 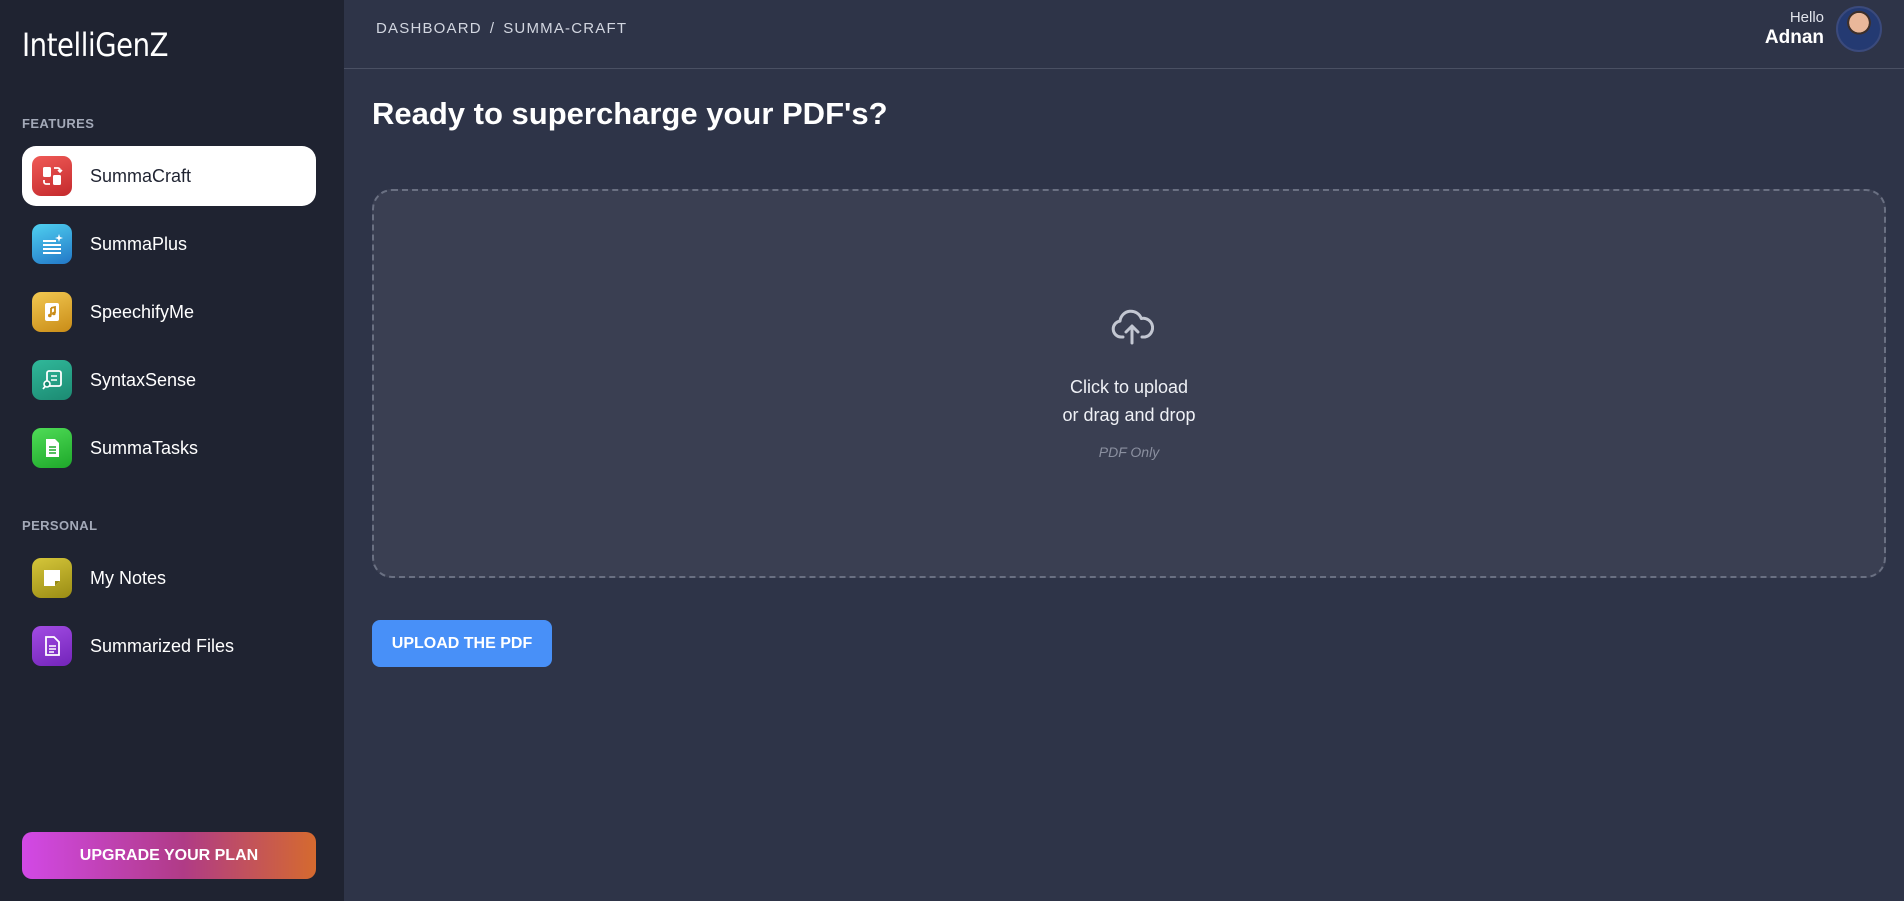 I want to click on breadcrumb: DASHBOARD / SUMMA-CRAFT, so click(x=501, y=28).